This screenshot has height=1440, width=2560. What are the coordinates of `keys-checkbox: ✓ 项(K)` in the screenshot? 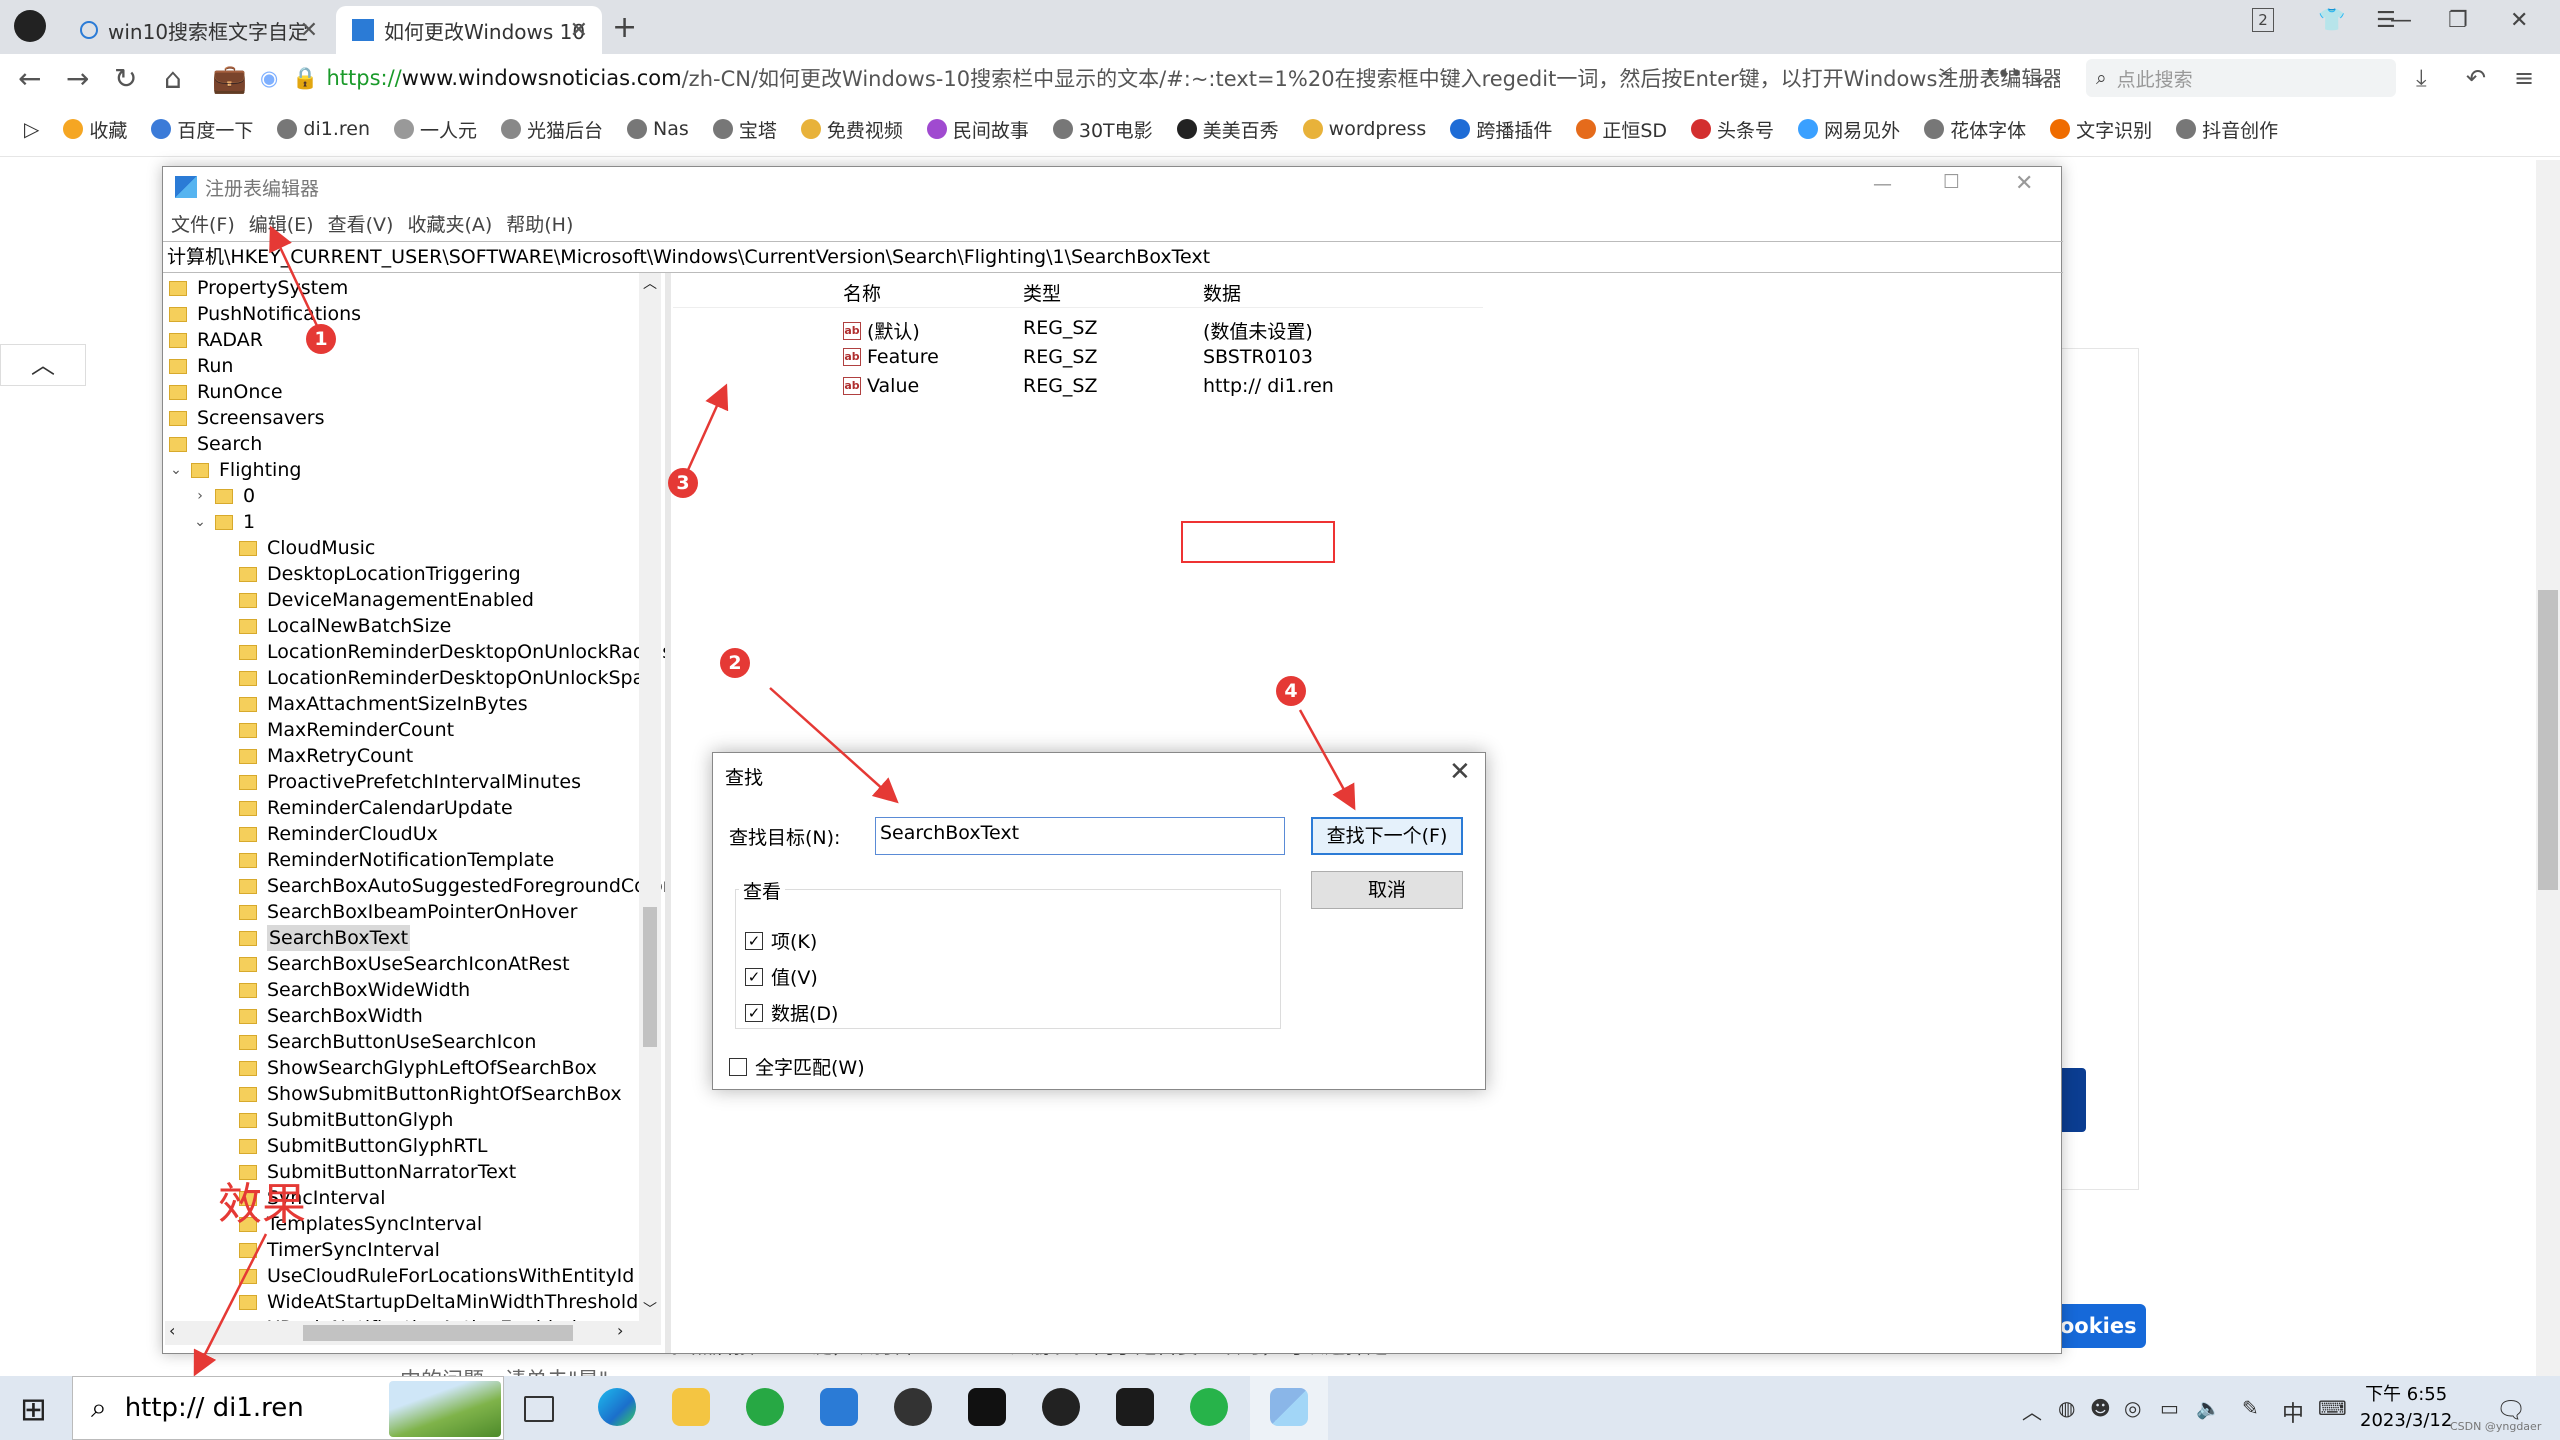 It's located at (781, 940).